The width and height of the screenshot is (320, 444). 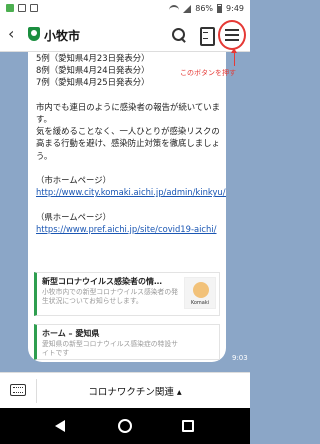 What do you see at coordinates (110, 296) in the screenshot?
I see `card-description: 小牧市内での新型コロナウイルス感染者の発生状況についてお知らせします。` at bounding box center [110, 296].